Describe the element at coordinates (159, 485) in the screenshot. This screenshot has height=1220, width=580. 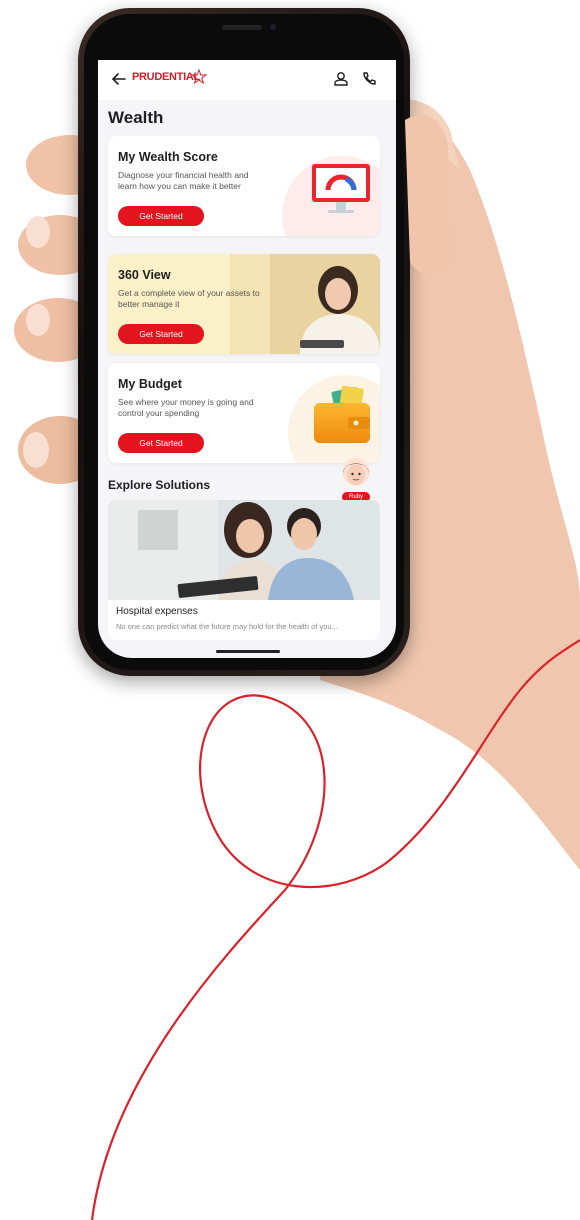
I see `explore-solutions-title: Explore Solutions` at that location.